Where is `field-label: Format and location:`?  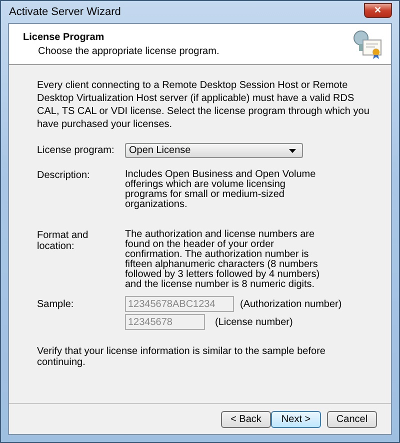
field-label: Format and location: is located at coordinates (63, 242).